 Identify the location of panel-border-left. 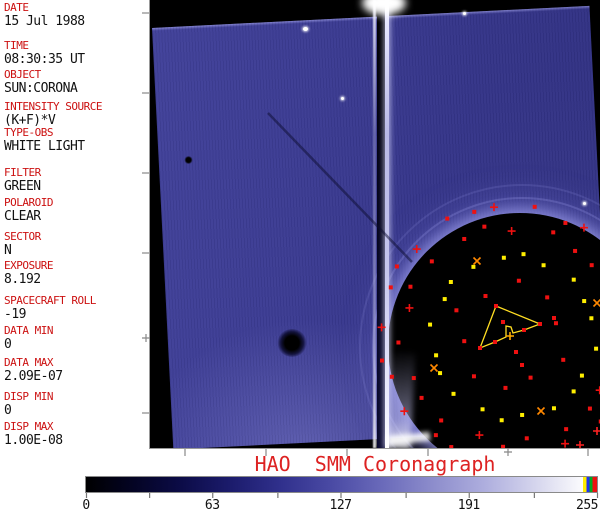
(149, 224).